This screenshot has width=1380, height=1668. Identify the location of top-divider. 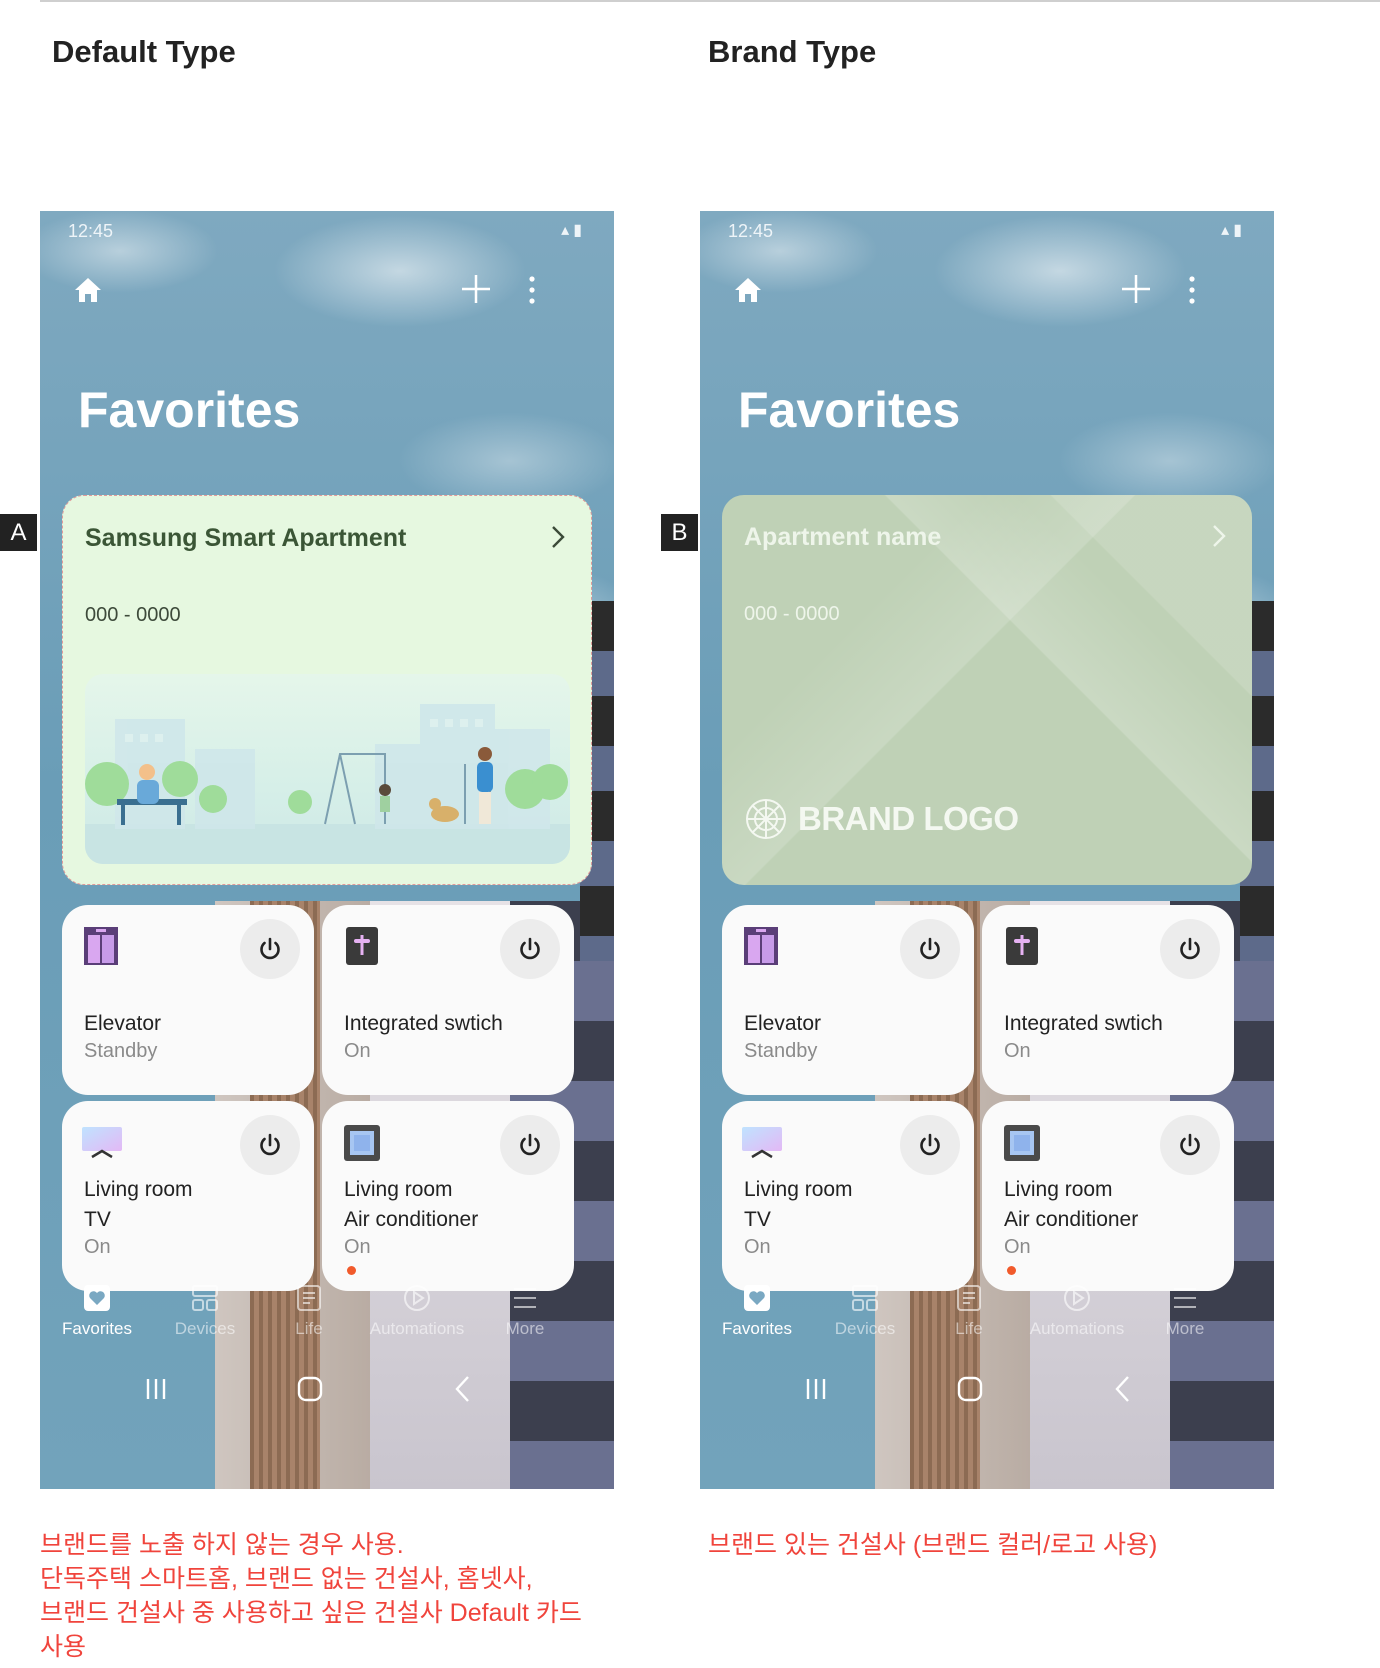
(710, 1).